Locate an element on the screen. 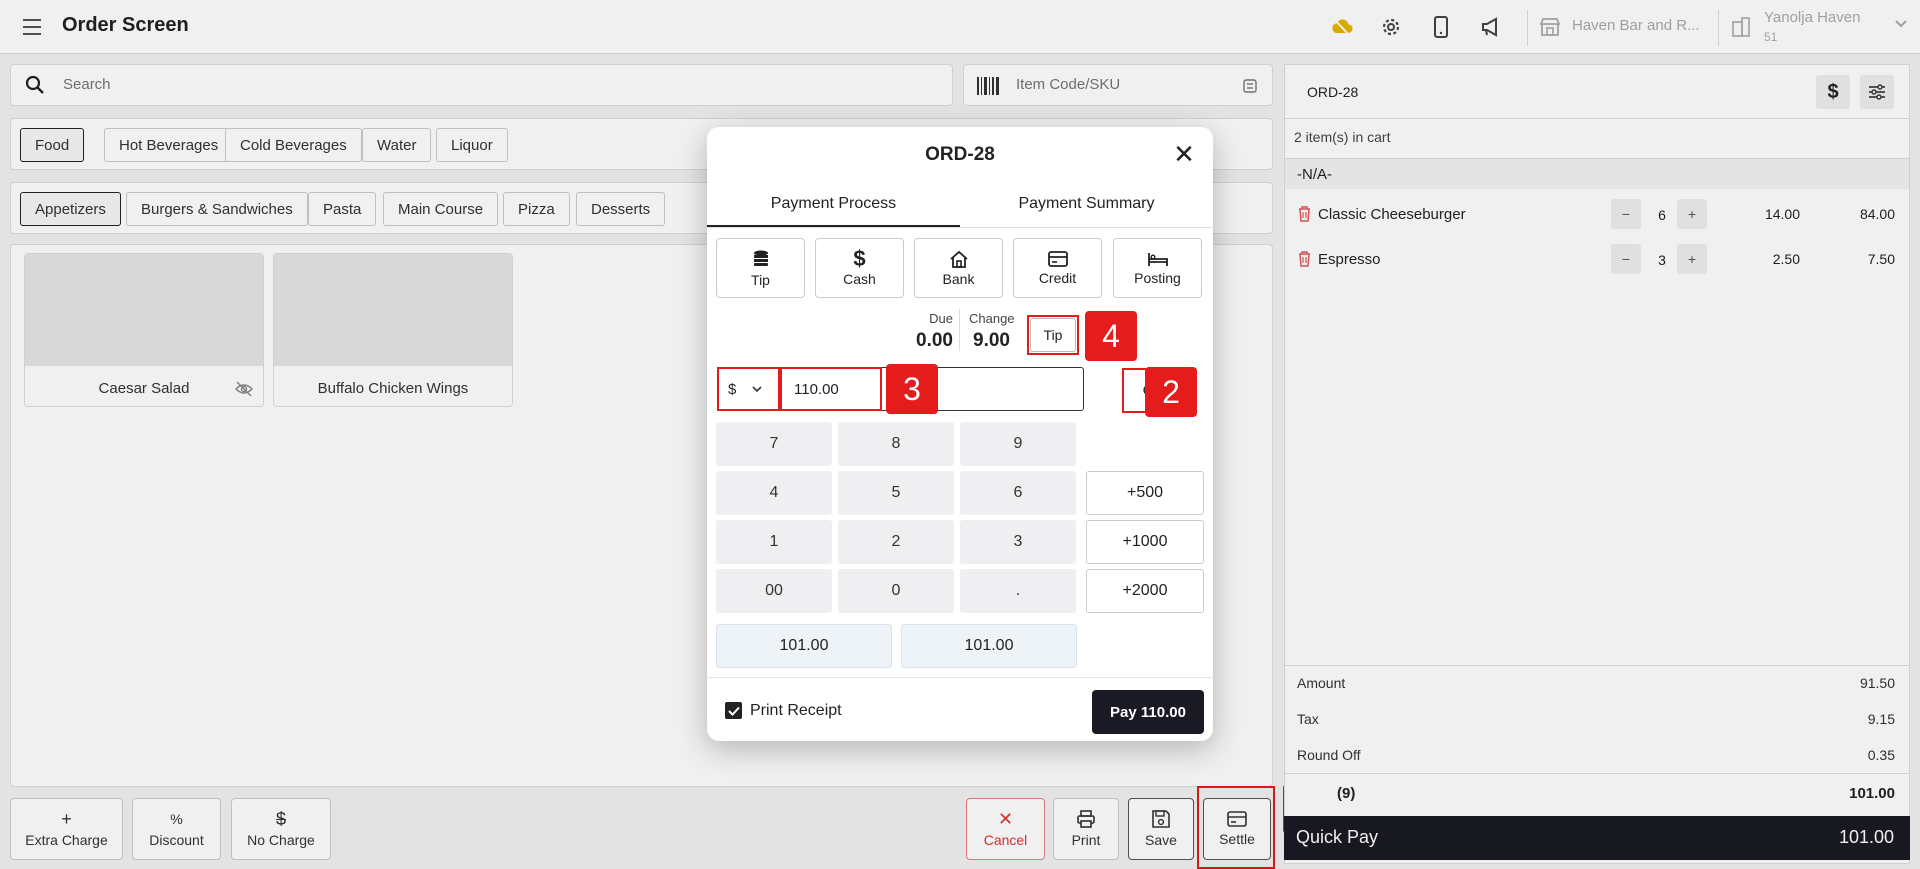 The width and height of the screenshot is (1920, 869). annotation-badge-2: 2 is located at coordinates (1171, 392).